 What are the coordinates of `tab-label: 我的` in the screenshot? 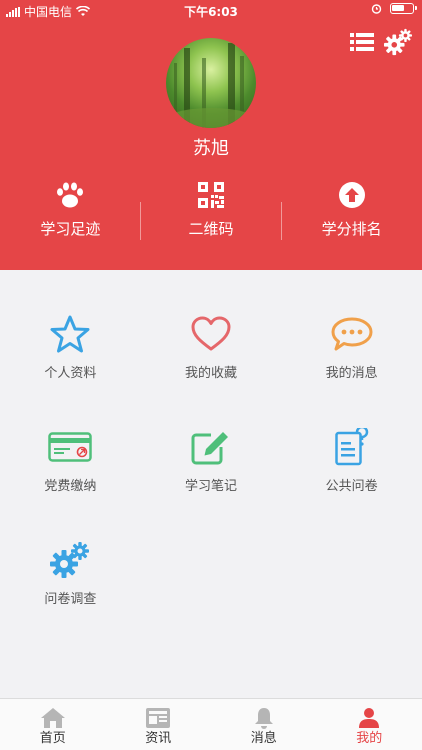 It's located at (369, 738).